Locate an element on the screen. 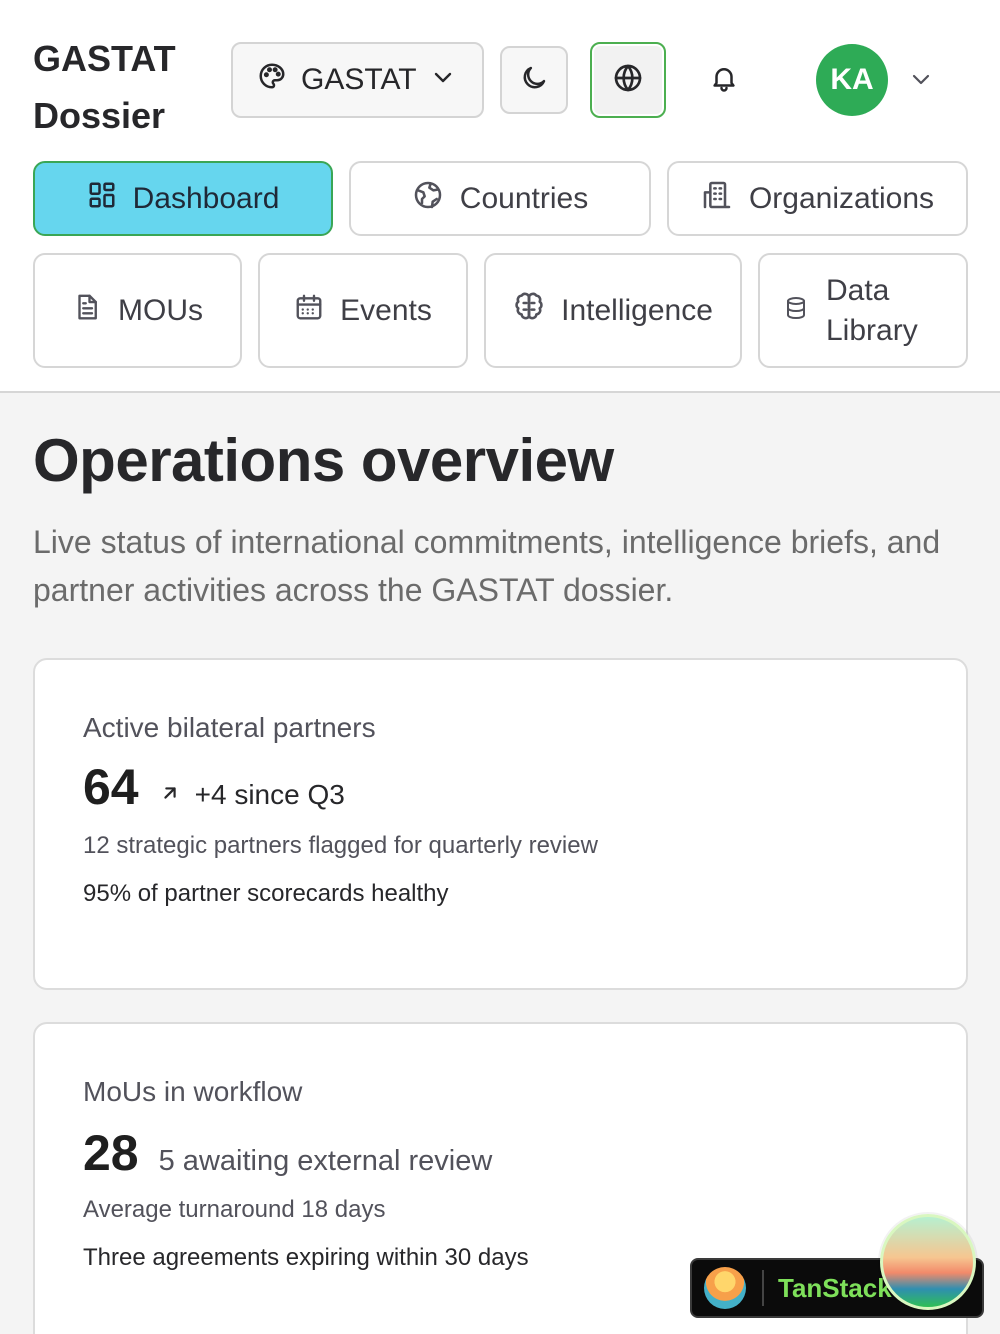  database-icon is located at coordinates (796, 311).